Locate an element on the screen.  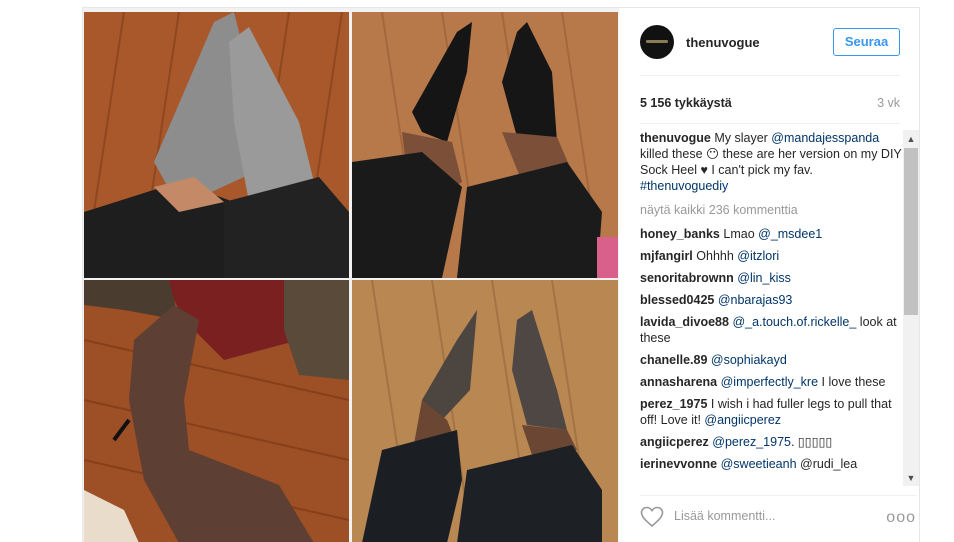
comment-item: chanelle.89 @sophiakayd is located at coordinates (771, 360).